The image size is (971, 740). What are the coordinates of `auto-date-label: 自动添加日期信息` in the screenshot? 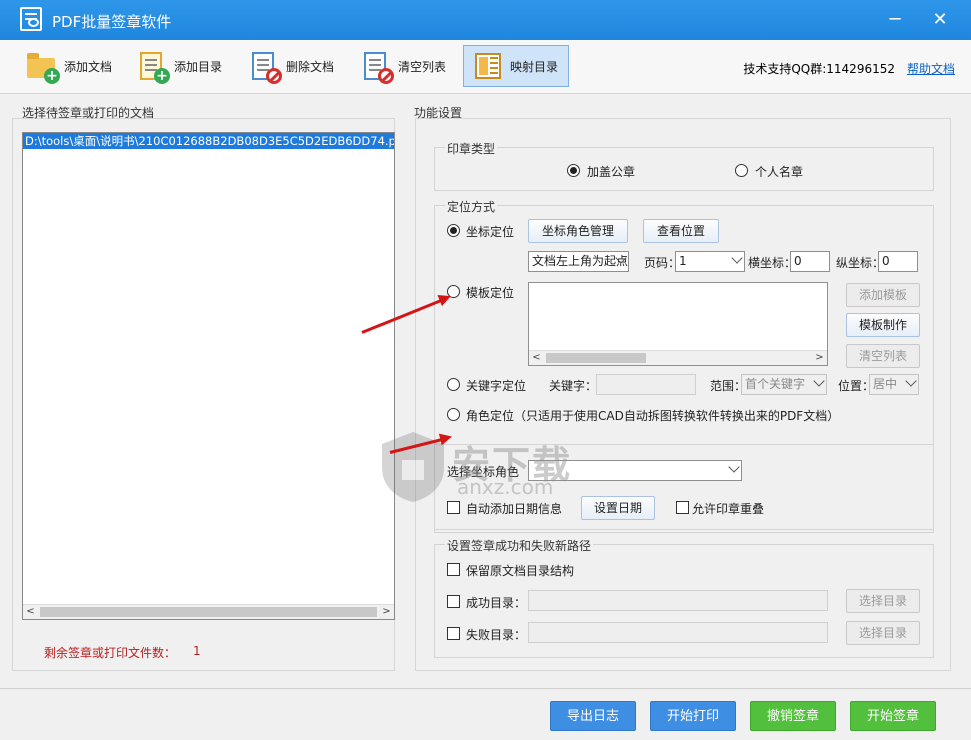 It's located at (514, 508).